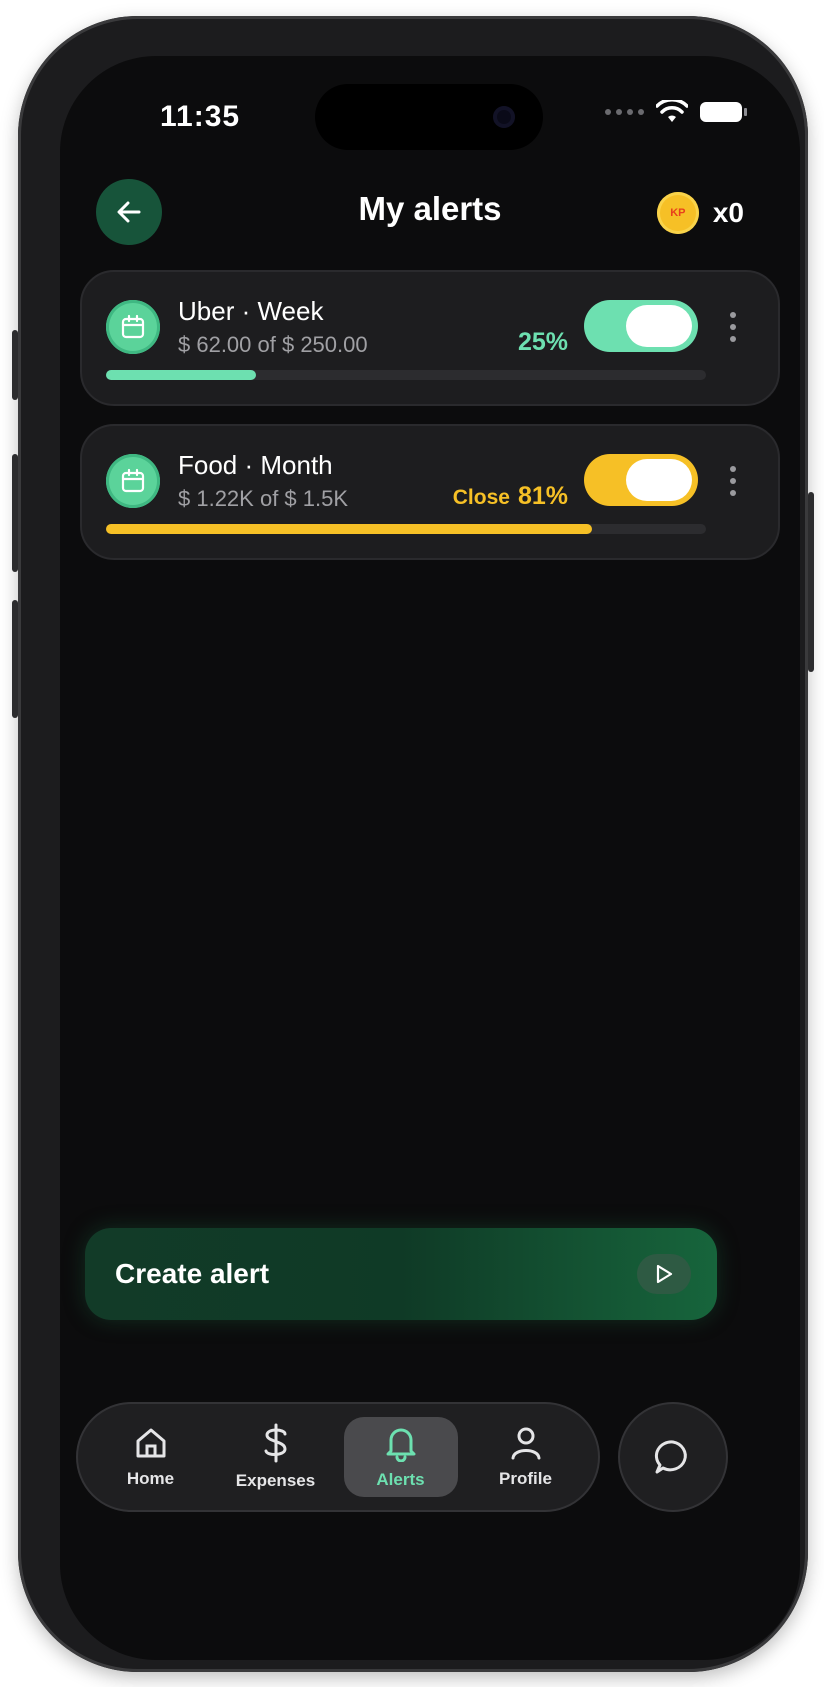 The height and width of the screenshot is (1687, 824). What do you see at coordinates (15, 365) in the screenshot?
I see `mute-switch` at bounding box center [15, 365].